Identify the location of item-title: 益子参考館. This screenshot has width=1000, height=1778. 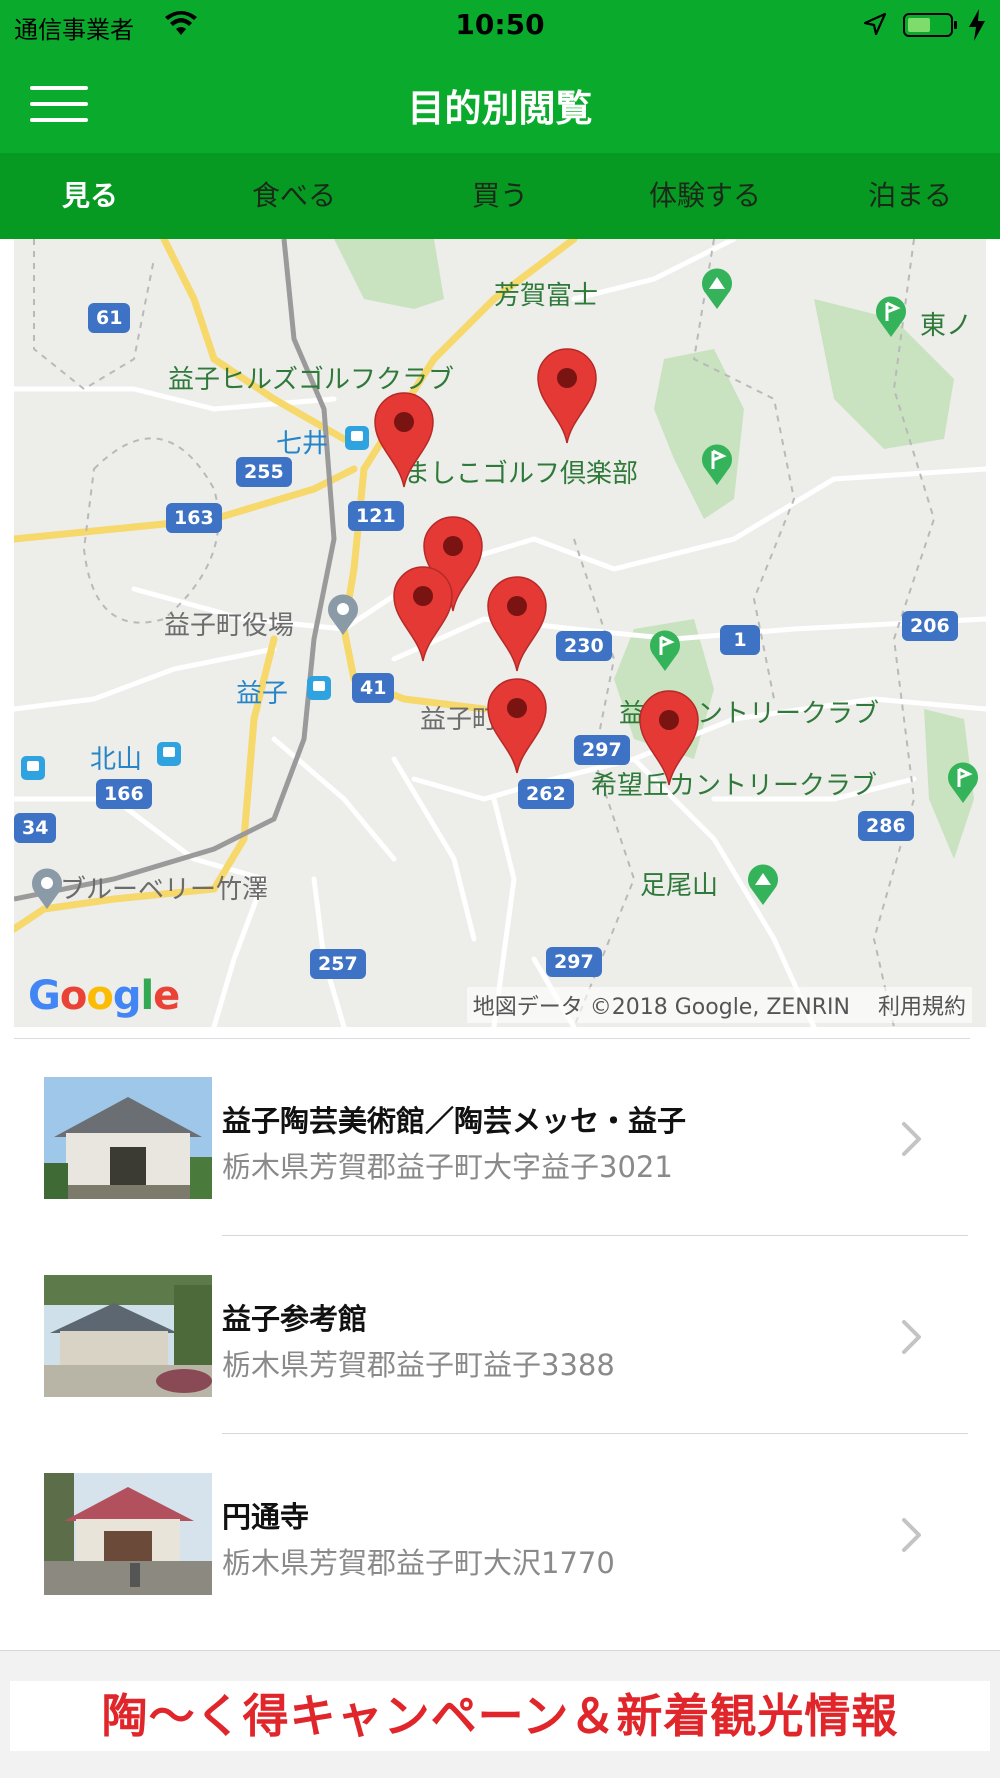
(295, 1319).